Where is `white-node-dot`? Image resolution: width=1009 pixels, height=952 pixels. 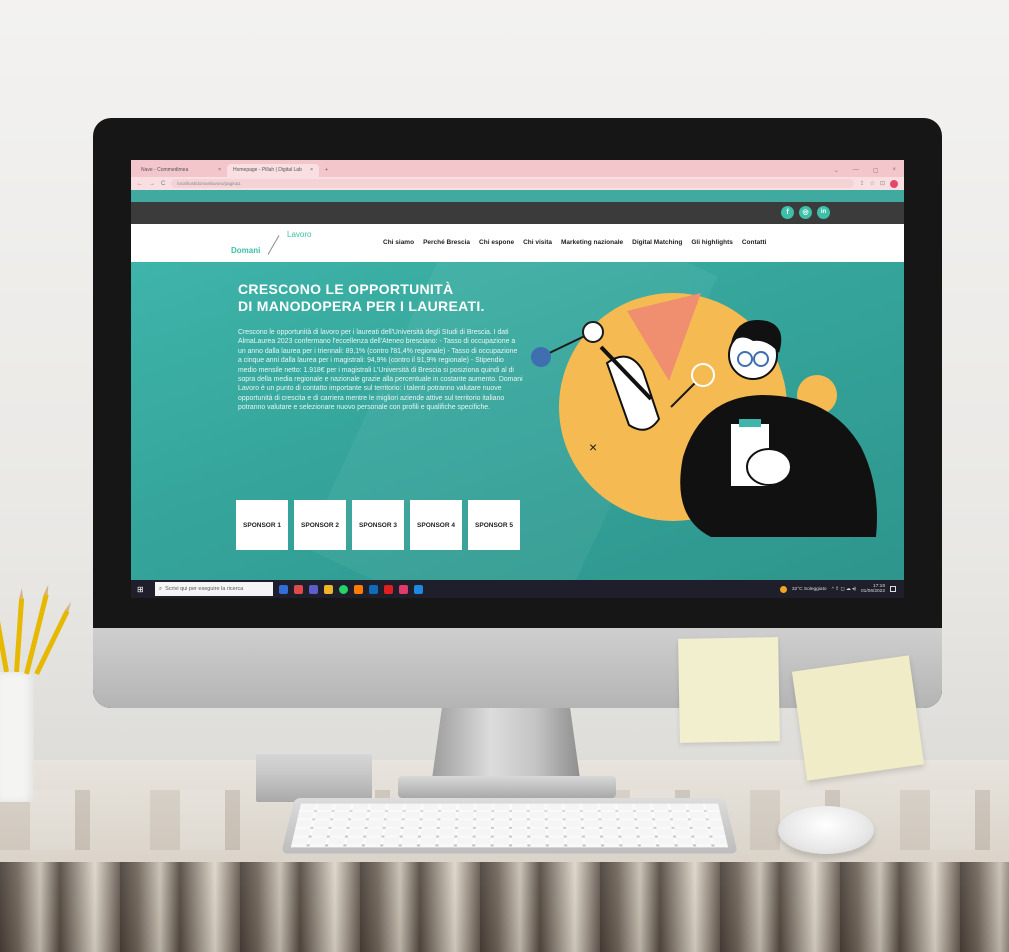
white-node-dot is located at coordinates (593, 332).